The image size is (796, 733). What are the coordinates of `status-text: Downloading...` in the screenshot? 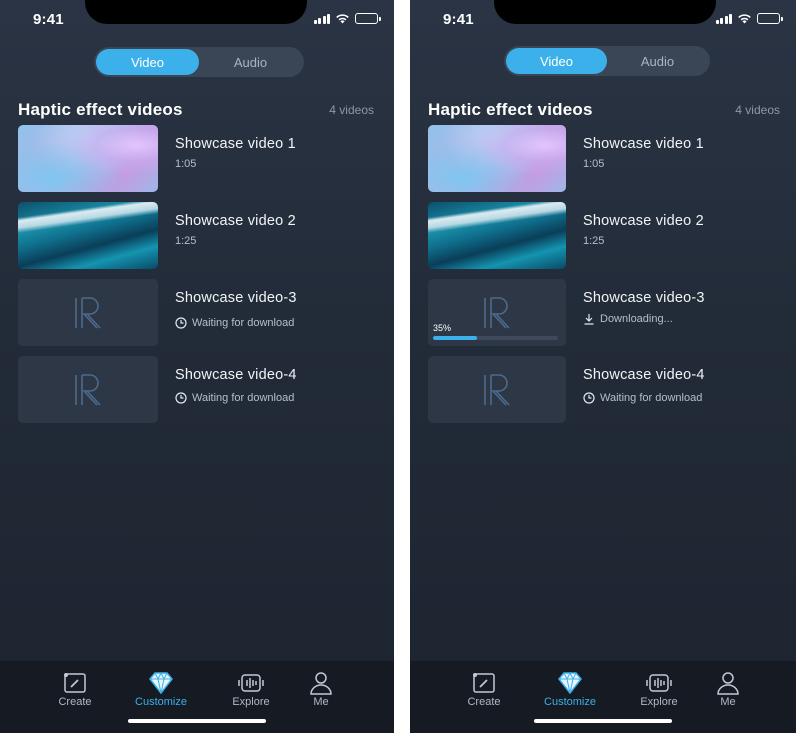 It's located at (636, 319).